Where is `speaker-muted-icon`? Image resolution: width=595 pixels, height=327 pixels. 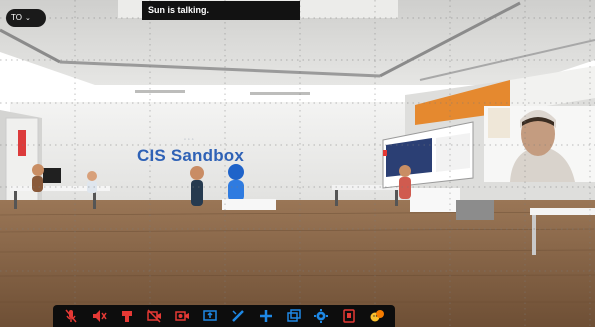
speaker-muted-icon is located at coordinates (99, 316).